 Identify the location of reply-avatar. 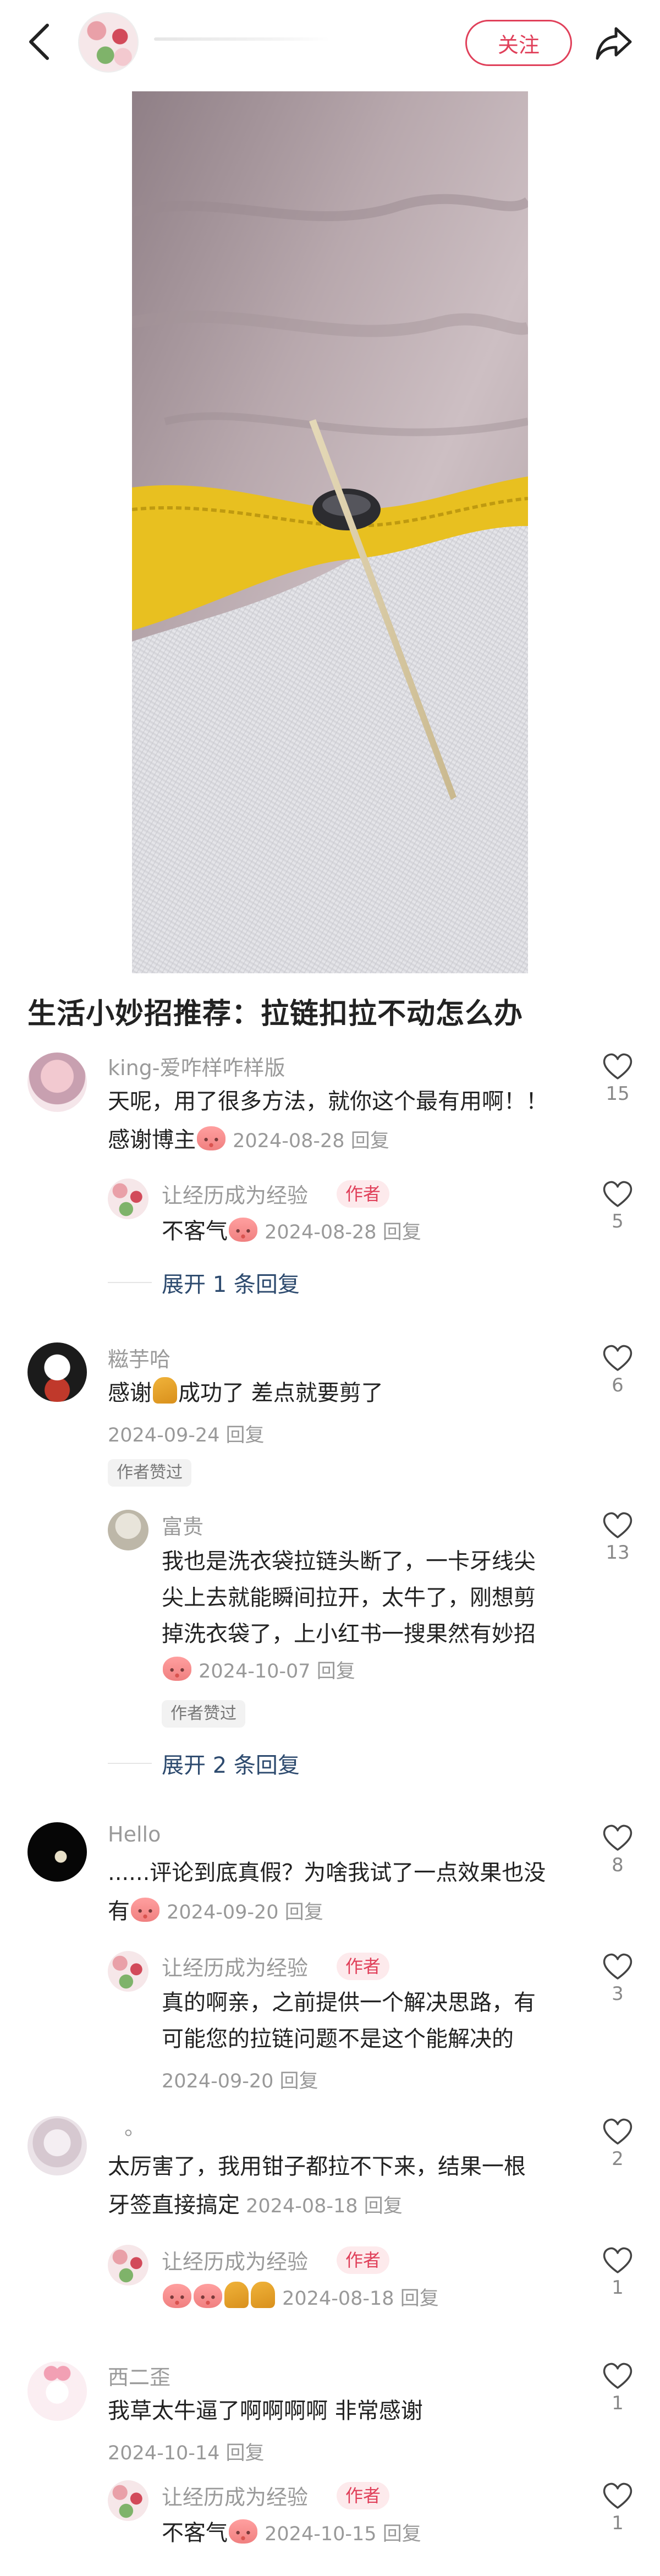
(128, 1530).